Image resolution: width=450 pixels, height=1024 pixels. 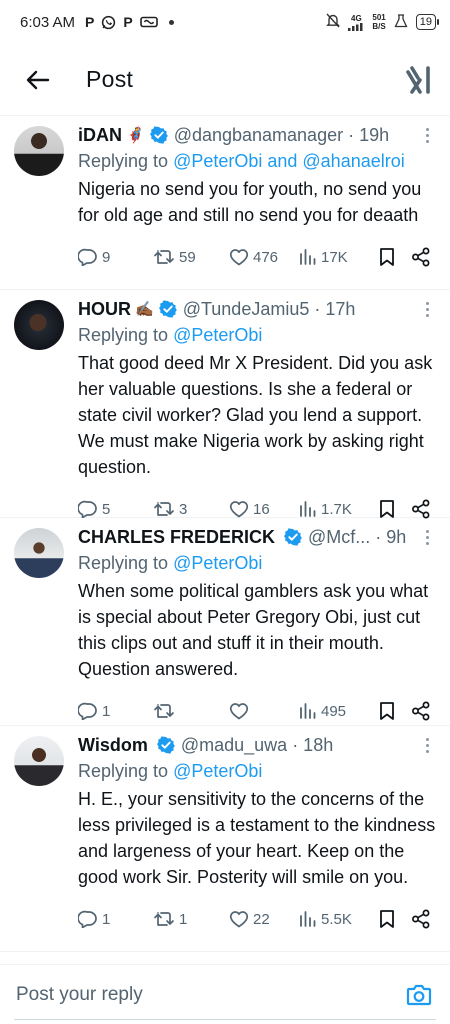 I want to click on repost-button: 1, so click(x=191, y=919).